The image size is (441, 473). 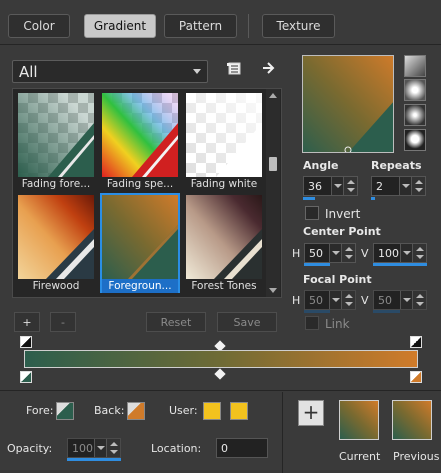 What do you see at coordinates (342, 231) in the screenshot?
I see `center-point-label: Center Point` at bounding box center [342, 231].